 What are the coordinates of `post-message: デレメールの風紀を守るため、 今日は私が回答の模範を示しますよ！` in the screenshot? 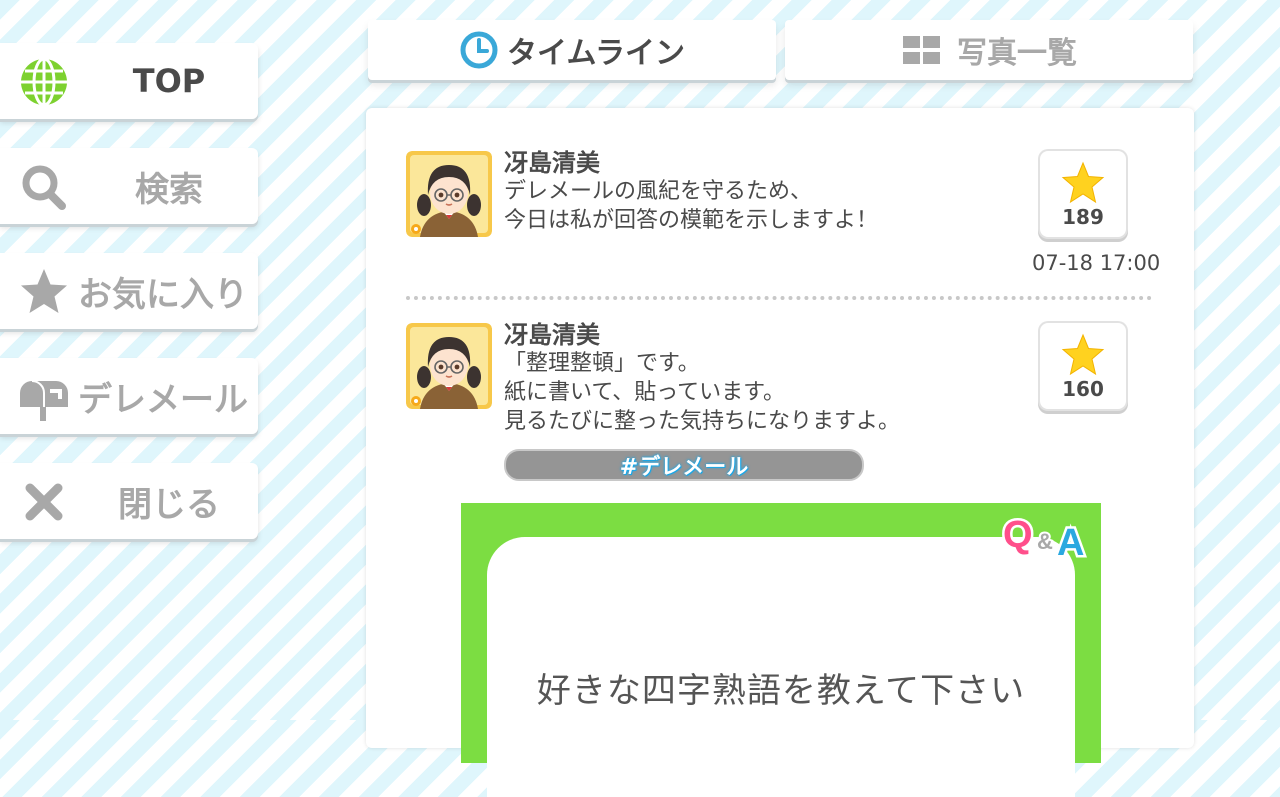 It's located at (691, 206).